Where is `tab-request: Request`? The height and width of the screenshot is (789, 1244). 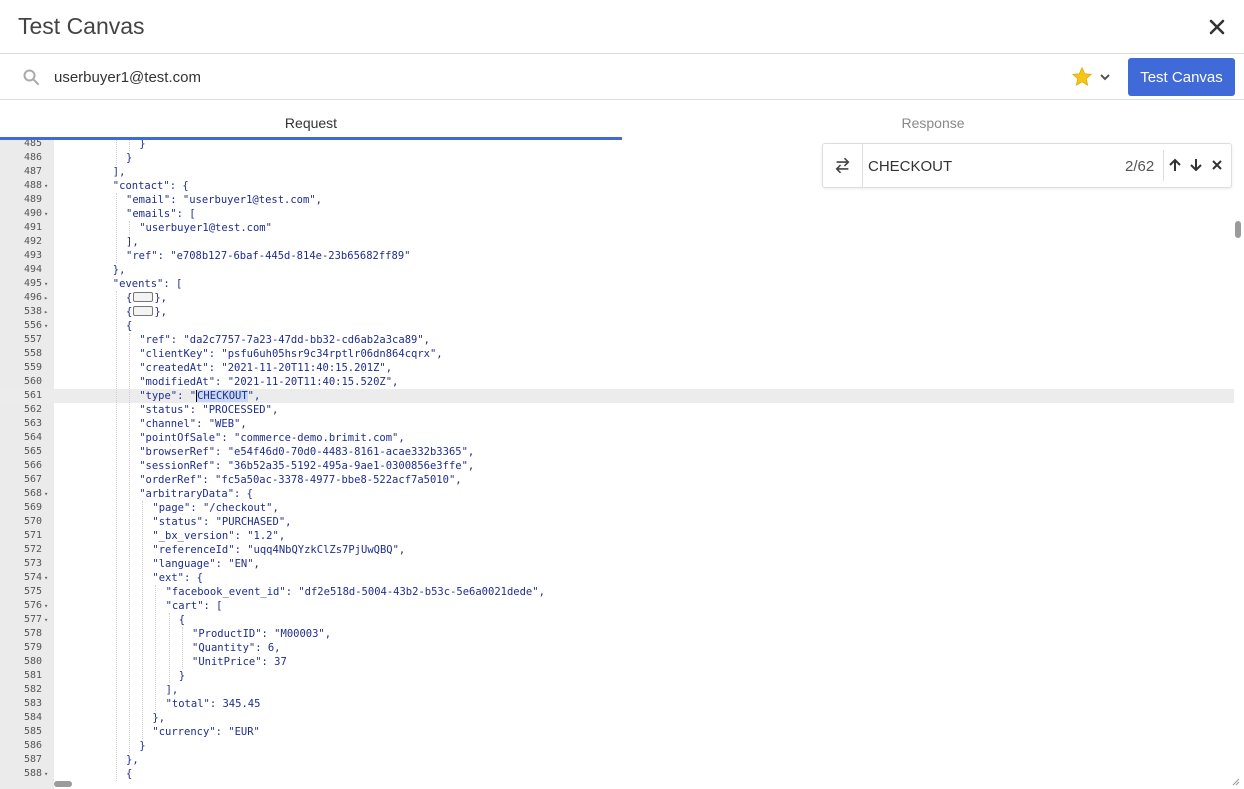 tab-request: Request is located at coordinates (311, 120).